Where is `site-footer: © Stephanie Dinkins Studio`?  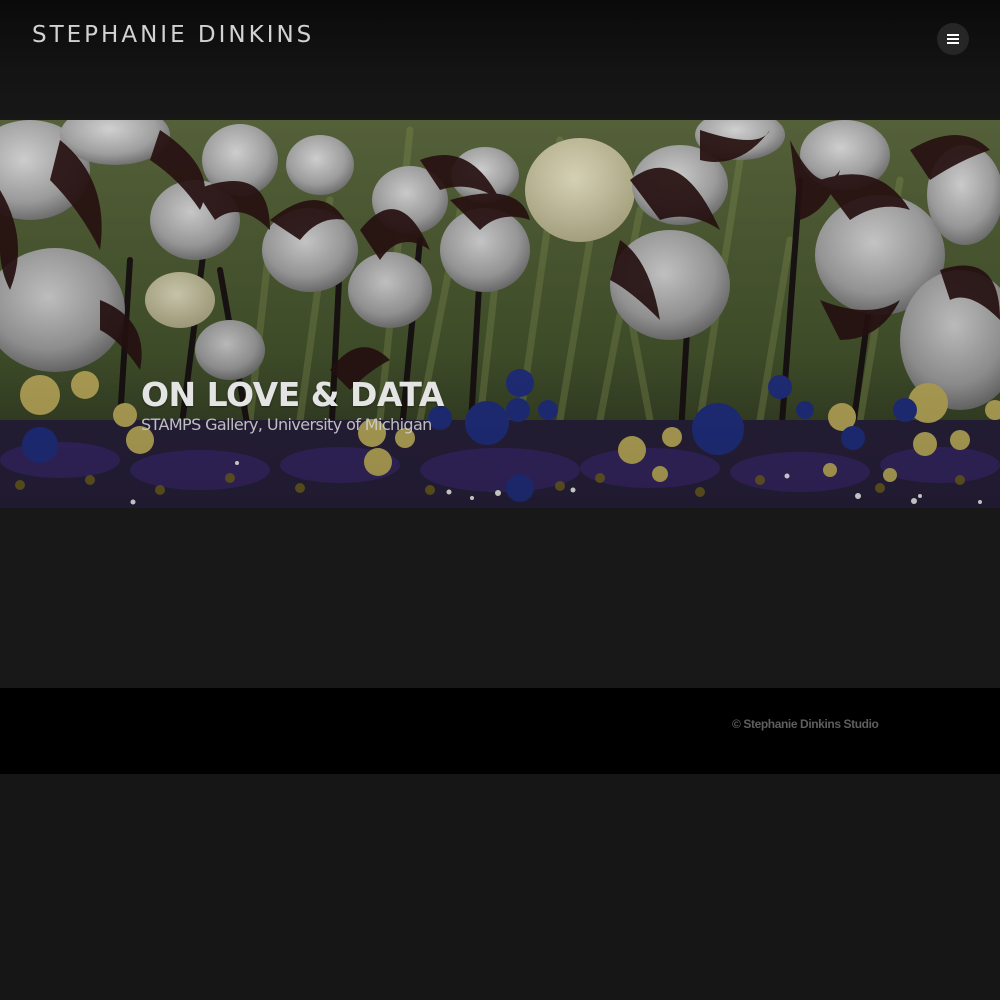 site-footer: © Stephanie Dinkins Studio is located at coordinates (500, 731).